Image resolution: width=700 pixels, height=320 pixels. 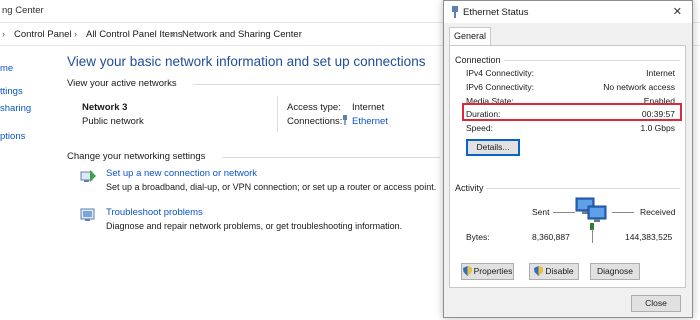 What do you see at coordinates (591, 213) in the screenshot?
I see `network-activity-icon` at bounding box center [591, 213].